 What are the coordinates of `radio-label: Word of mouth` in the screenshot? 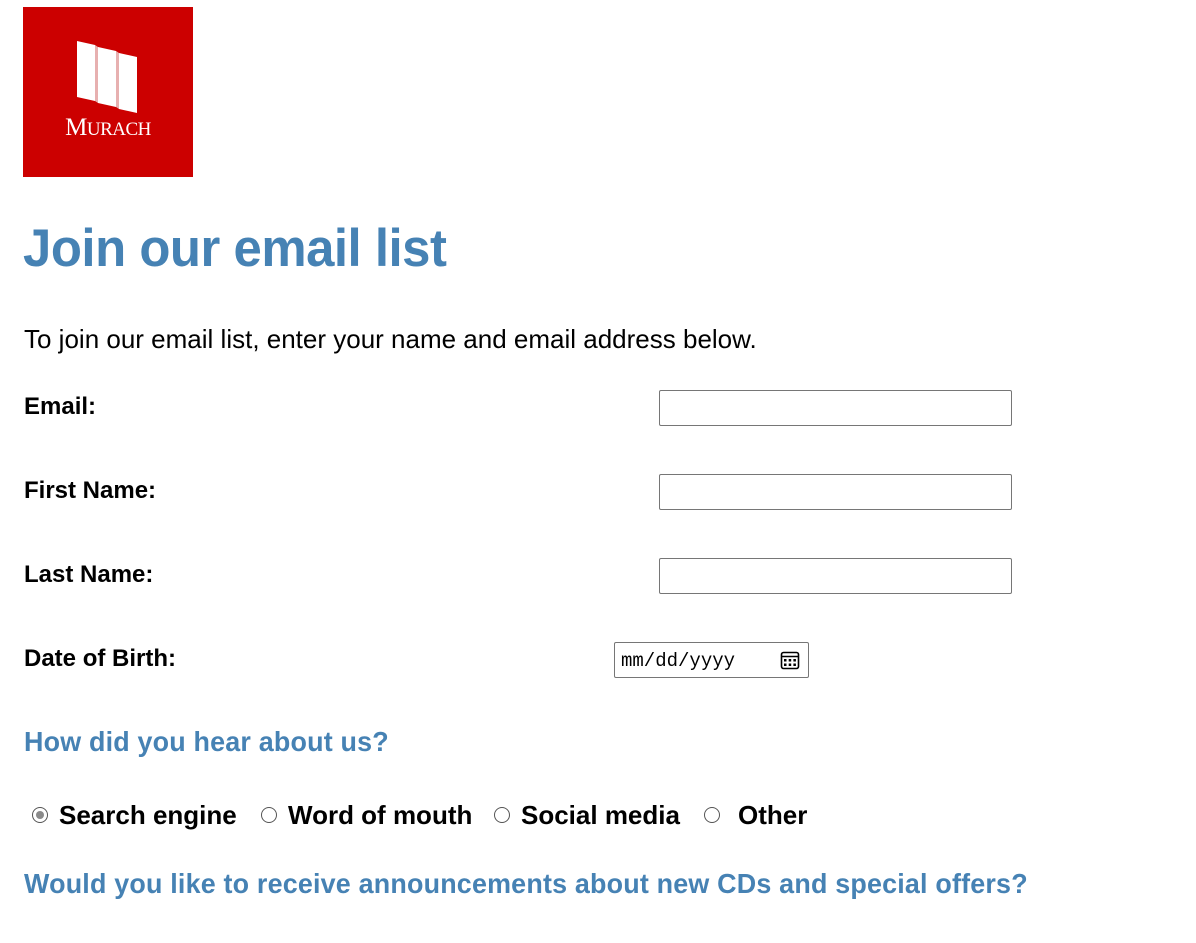 It's located at (380, 815).